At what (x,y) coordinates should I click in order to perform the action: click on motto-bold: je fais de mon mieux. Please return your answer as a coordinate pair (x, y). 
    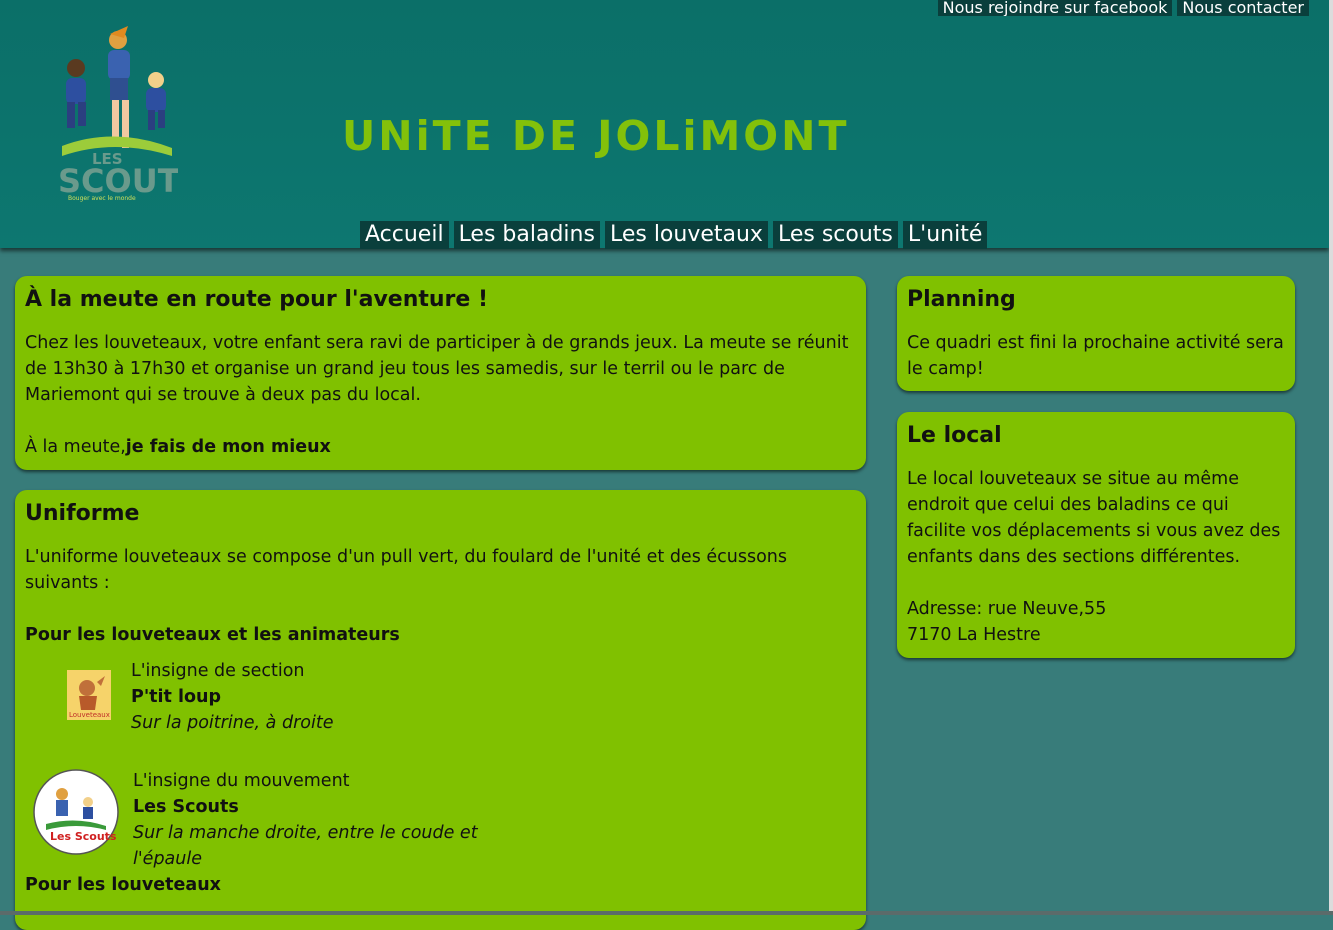
    Looking at the image, I should click on (228, 447).